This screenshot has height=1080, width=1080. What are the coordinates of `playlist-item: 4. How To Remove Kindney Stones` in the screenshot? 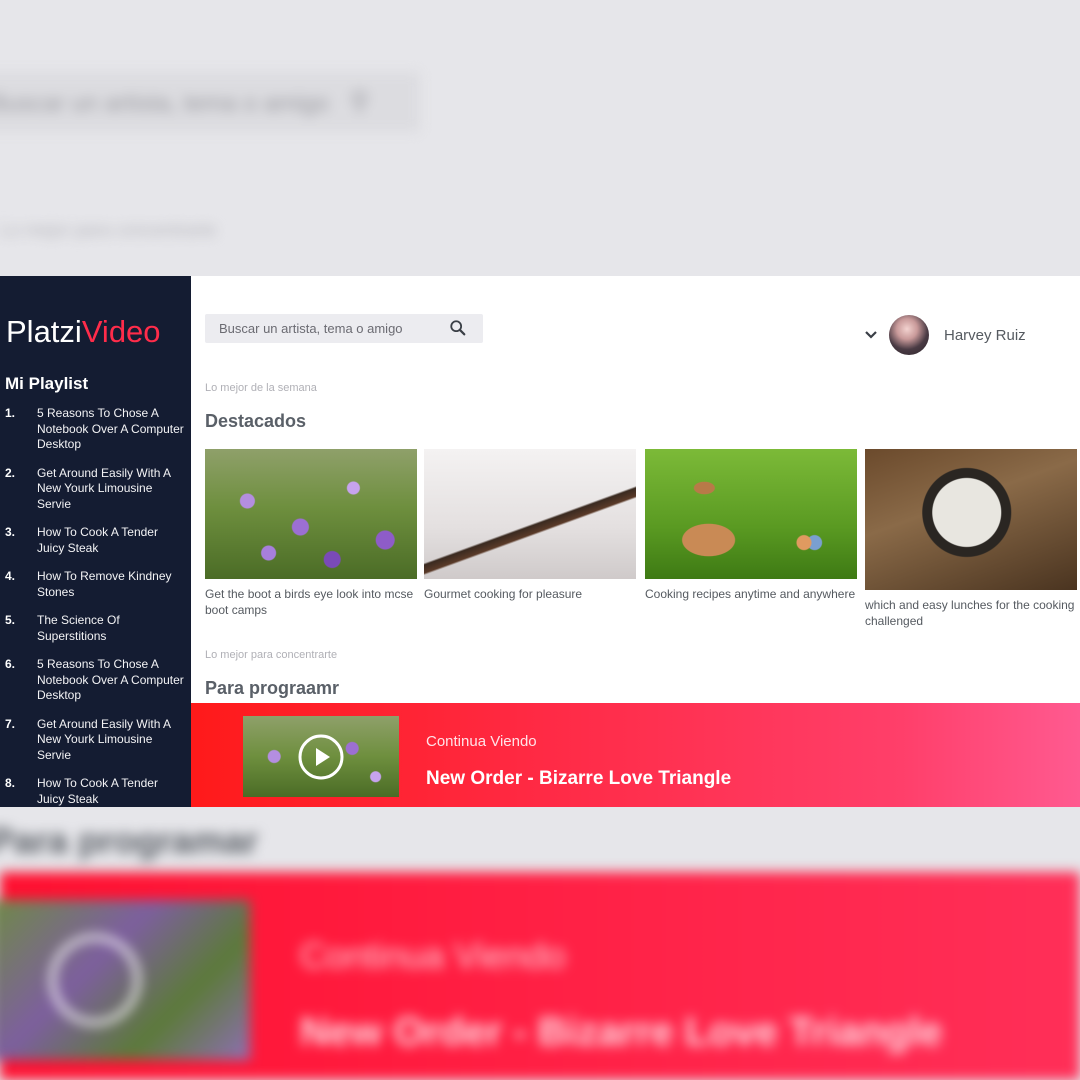 It's located at (95, 584).